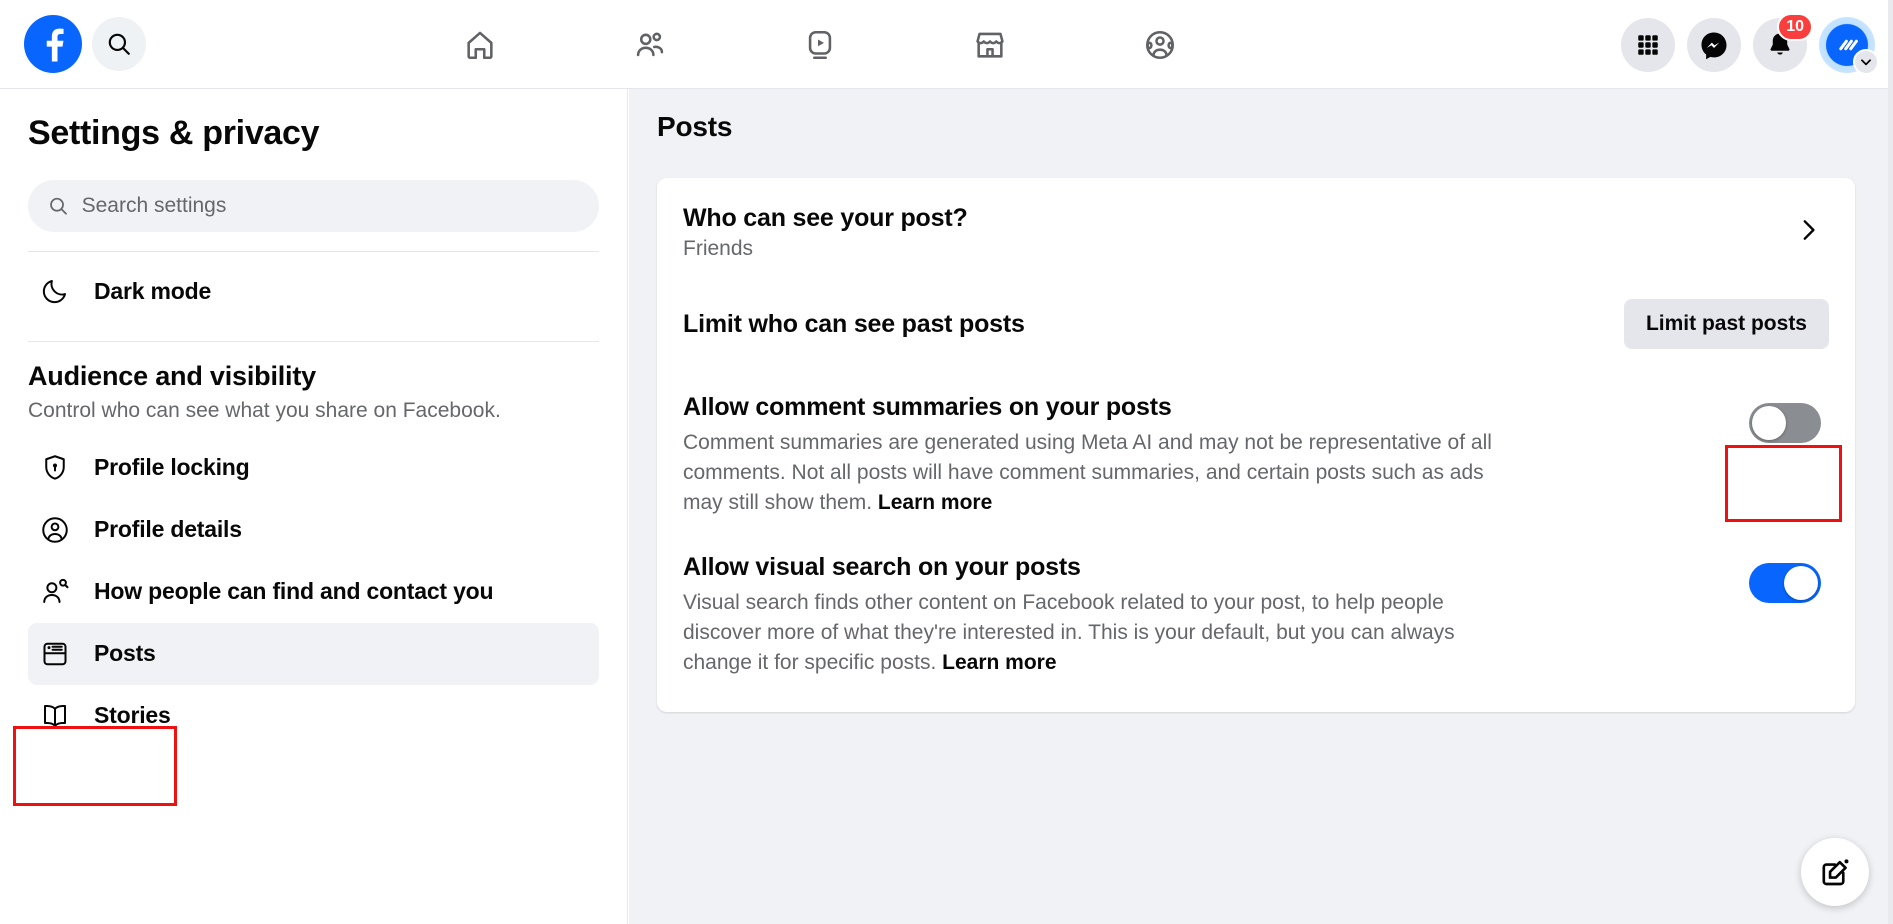 The width and height of the screenshot is (1893, 924). Describe the element at coordinates (294, 591) in the screenshot. I see `sidebar-item-label: How people can find and contact you` at that location.